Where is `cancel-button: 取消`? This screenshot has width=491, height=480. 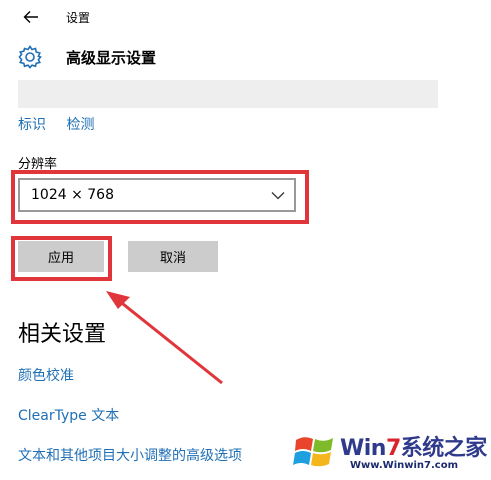
cancel-button: 取消 is located at coordinates (173, 256).